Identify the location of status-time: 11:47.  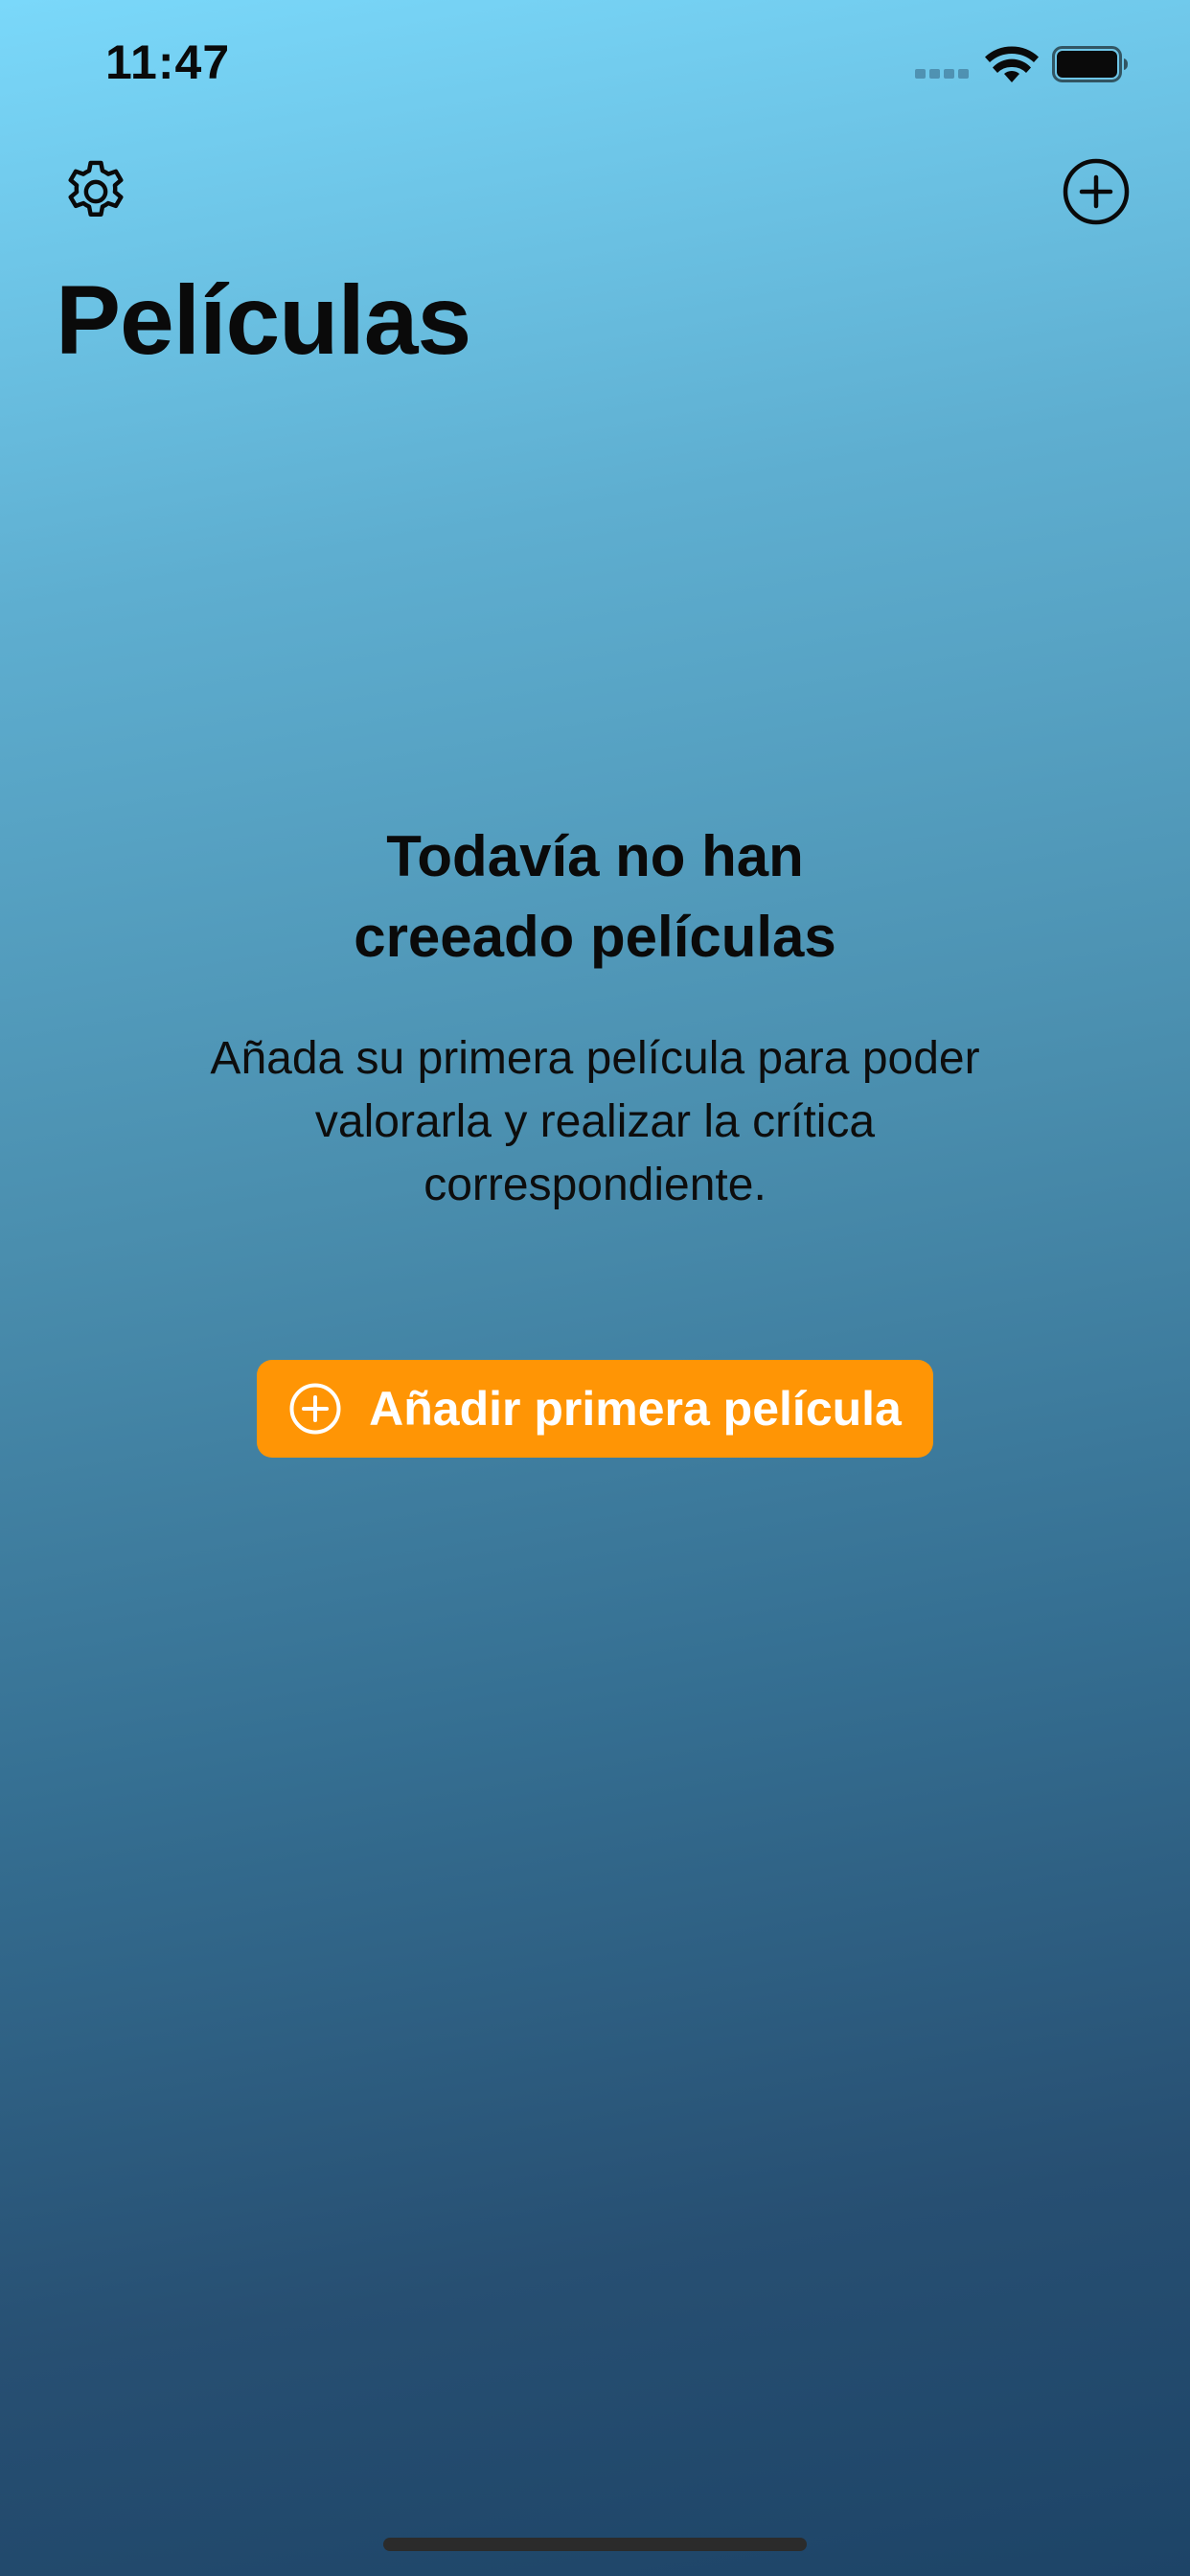
(168, 62).